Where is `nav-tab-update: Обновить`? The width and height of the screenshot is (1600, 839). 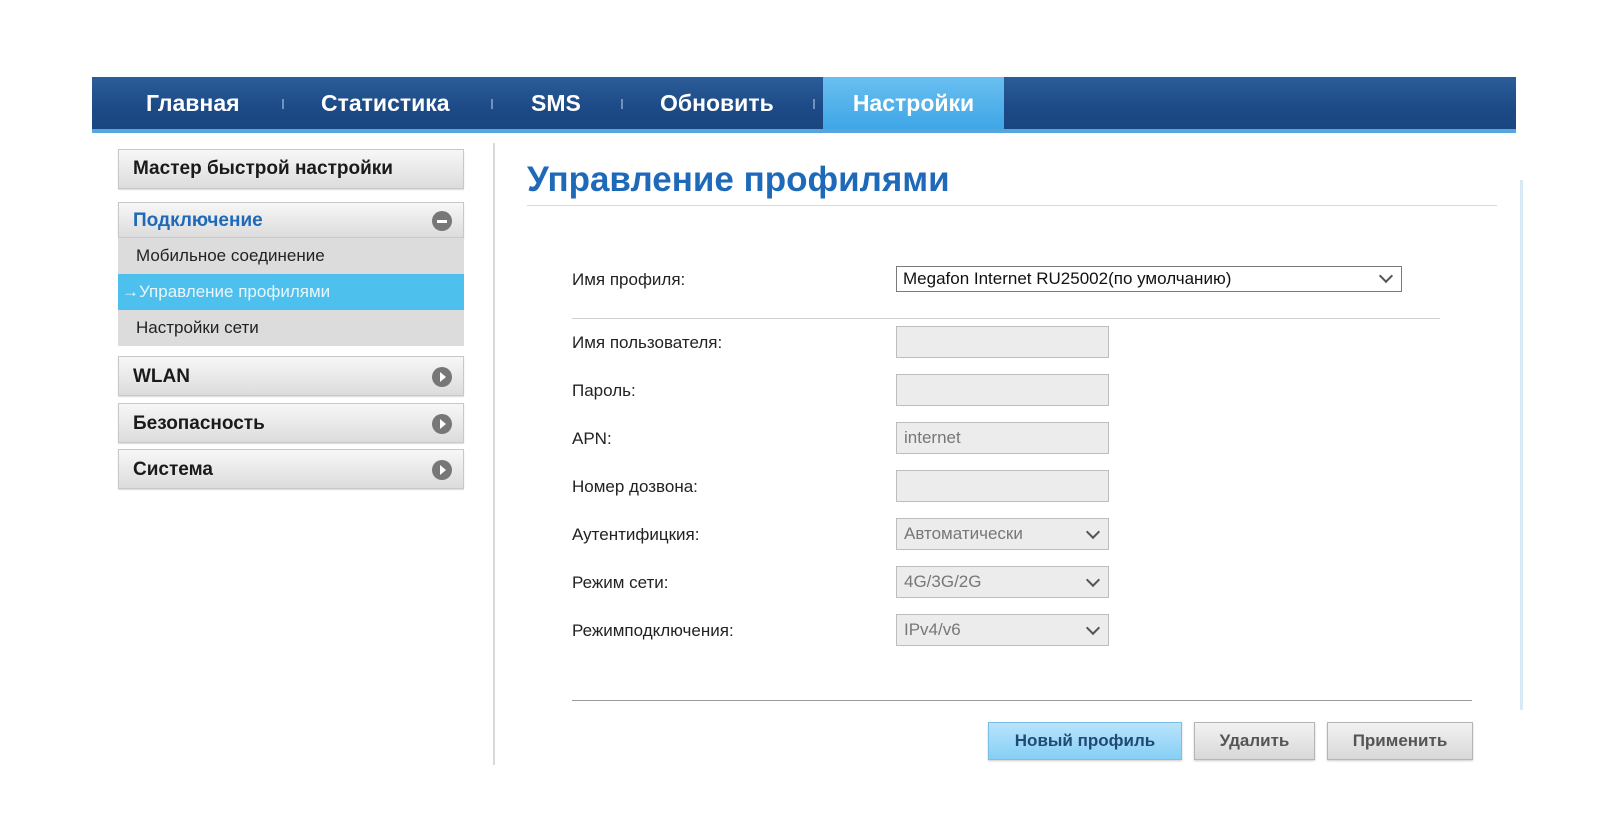 nav-tab-update: Обновить is located at coordinates (717, 103).